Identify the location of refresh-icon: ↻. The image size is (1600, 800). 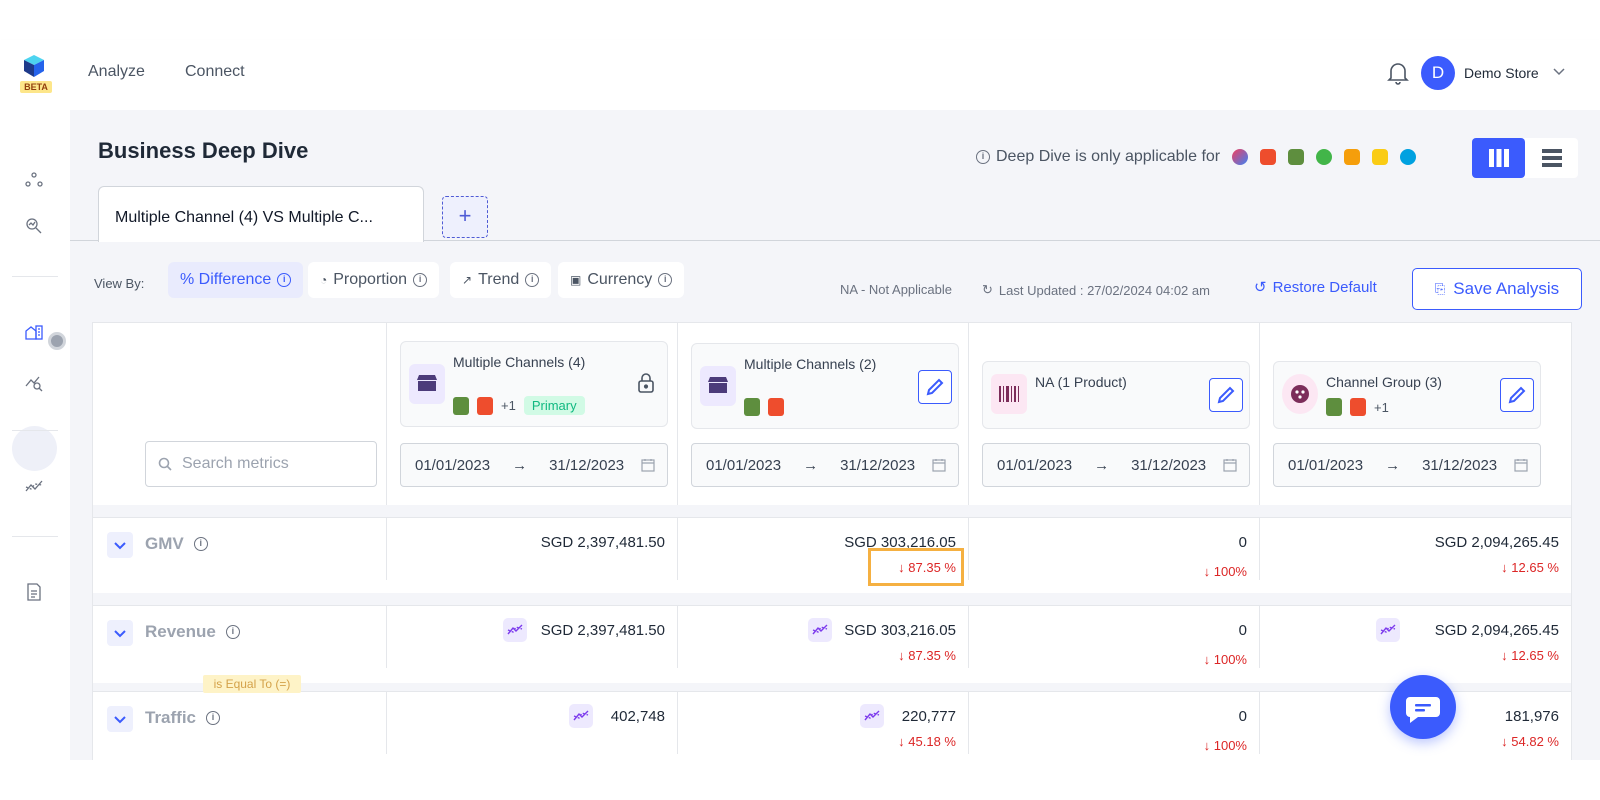
(987, 289).